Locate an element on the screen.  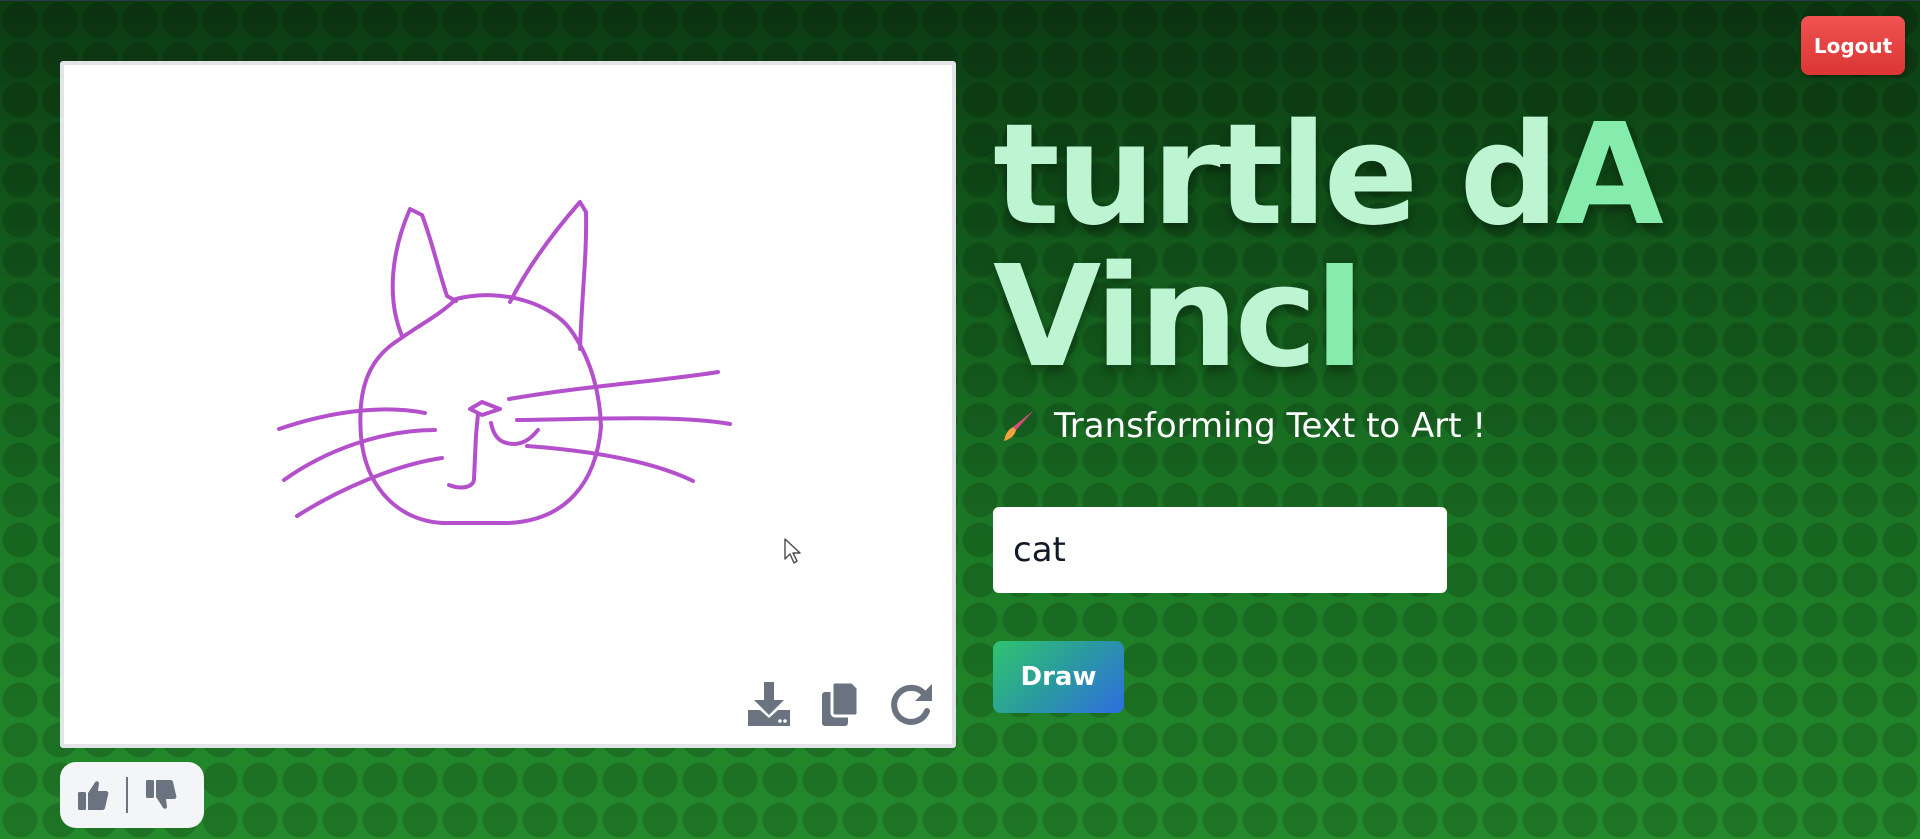
download-button is located at coordinates (769, 704).